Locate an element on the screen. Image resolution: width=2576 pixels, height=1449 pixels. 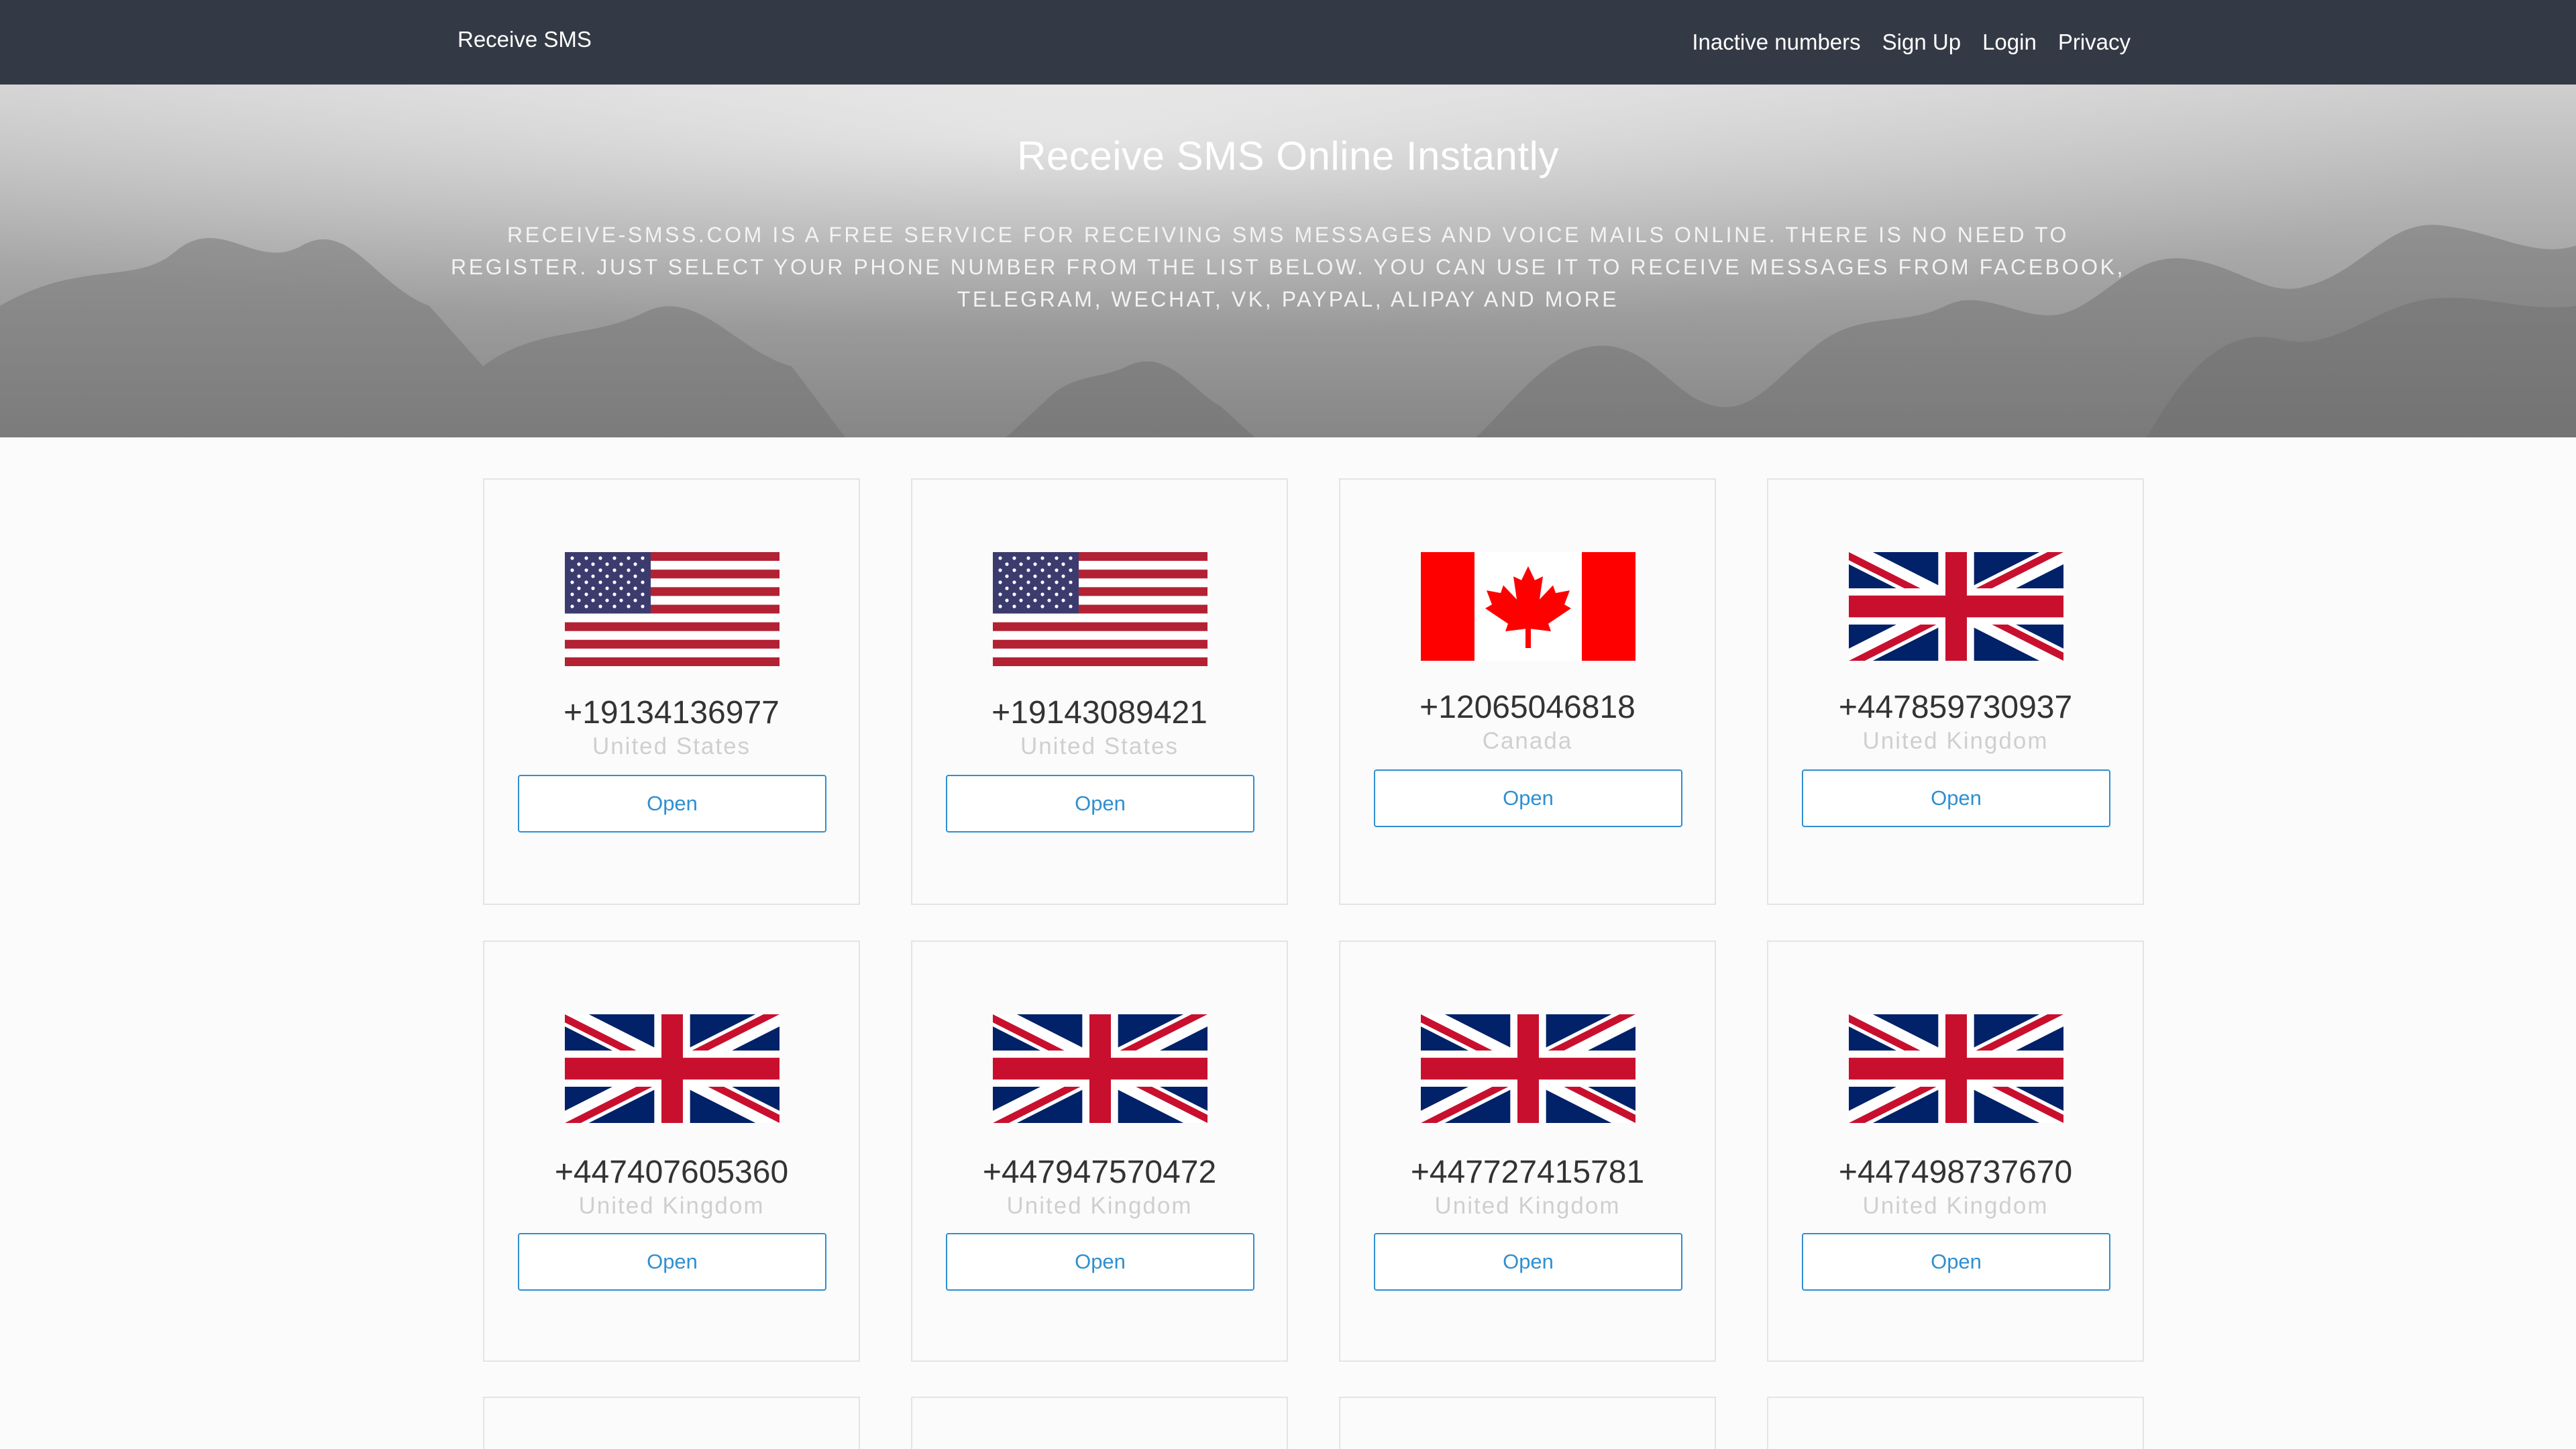
number-card: +447727415781 United Kingdom Open is located at coordinates (1527, 1151).